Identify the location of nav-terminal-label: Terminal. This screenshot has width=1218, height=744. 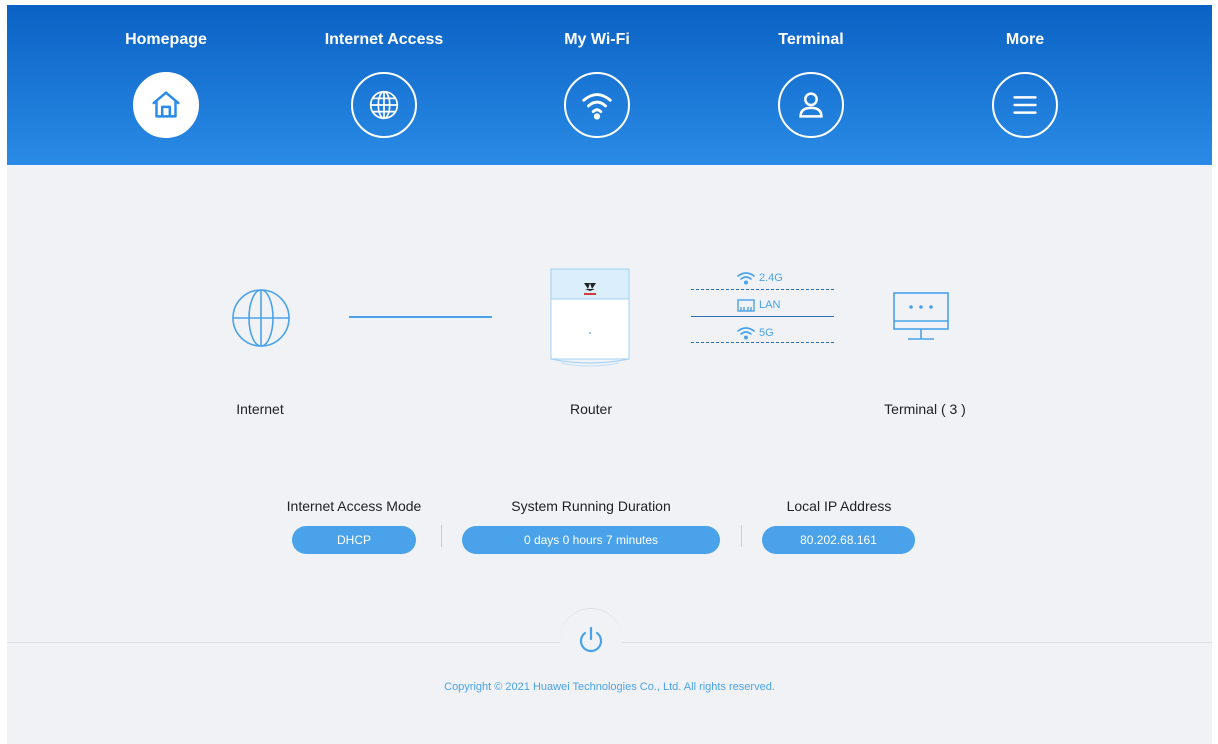
(811, 39).